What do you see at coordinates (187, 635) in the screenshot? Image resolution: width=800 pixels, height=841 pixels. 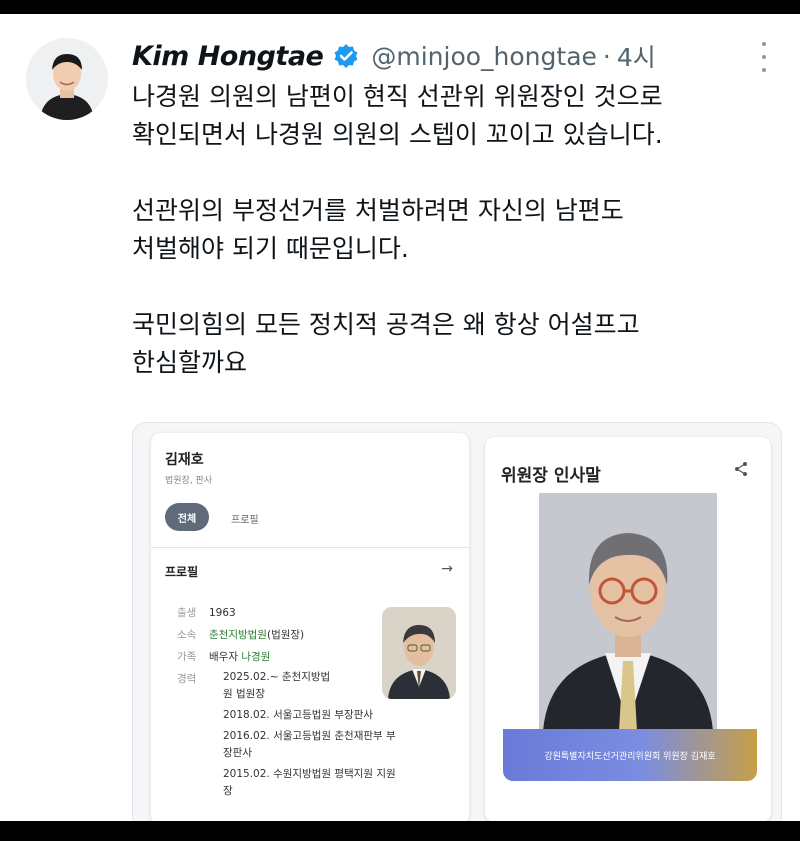 I see `affiliation-label: 소속` at bounding box center [187, 635].